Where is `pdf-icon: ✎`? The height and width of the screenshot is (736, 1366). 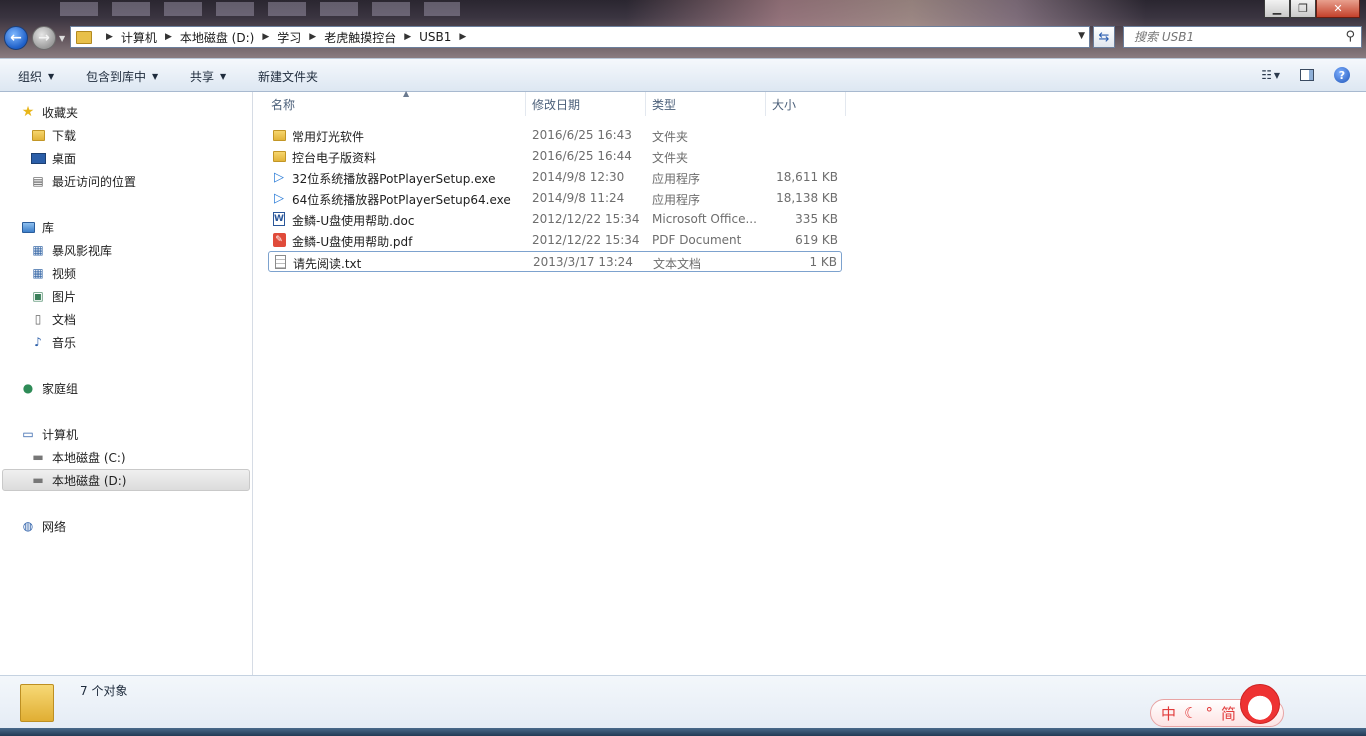
pdf-icon: ✎ is located at coordinates (279, 240).